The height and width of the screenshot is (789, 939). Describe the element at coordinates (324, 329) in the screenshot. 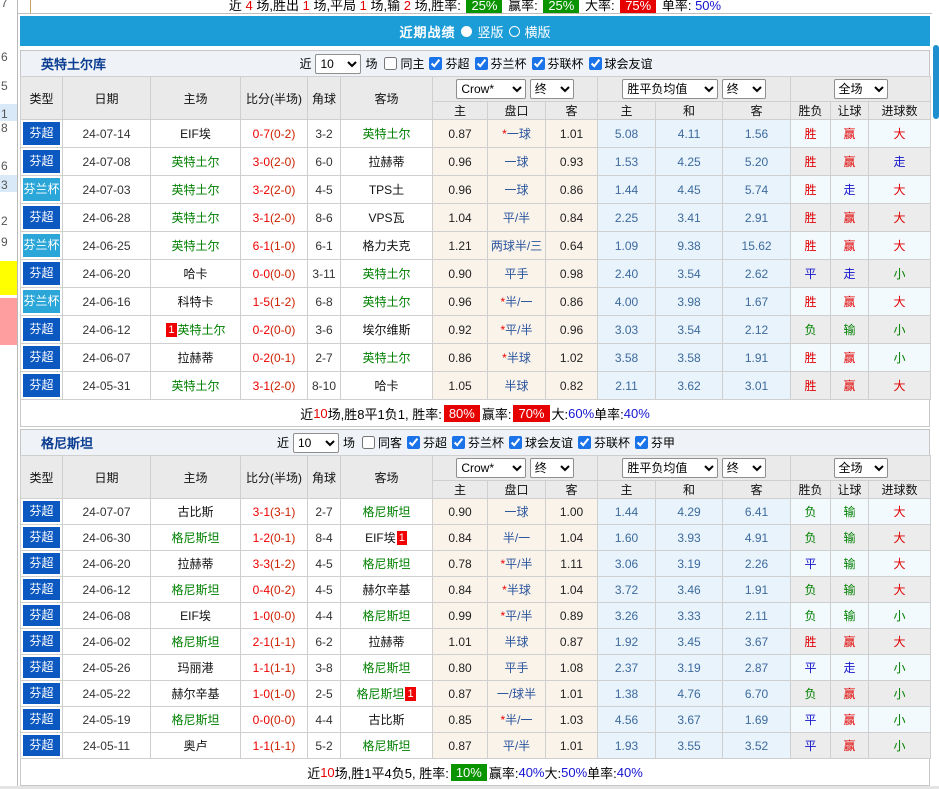

I see `corner-cell: 3-6` at that location.